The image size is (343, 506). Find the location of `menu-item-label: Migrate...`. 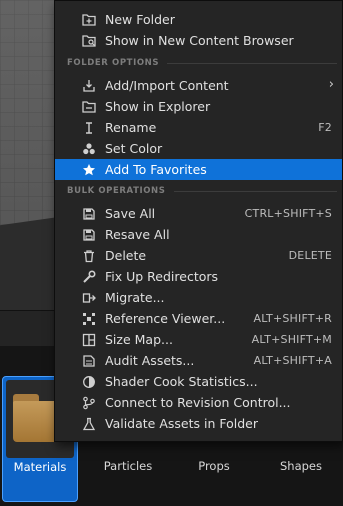

menu-item-label: Migrate... is located at coordinates (135, 297).